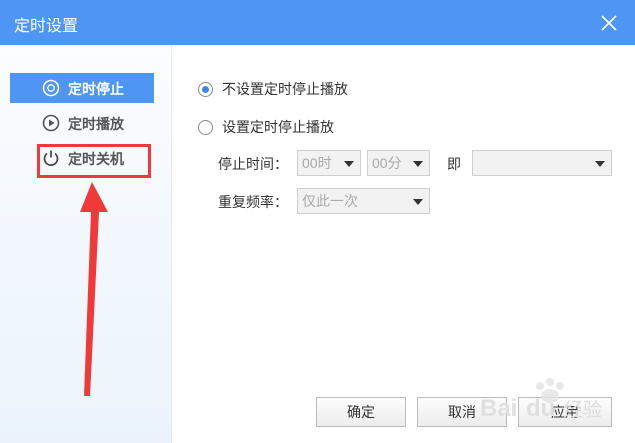 This screenshot has width=635, height=443. I want to click on repeat-select: 仅此一次, so click(363, 201).